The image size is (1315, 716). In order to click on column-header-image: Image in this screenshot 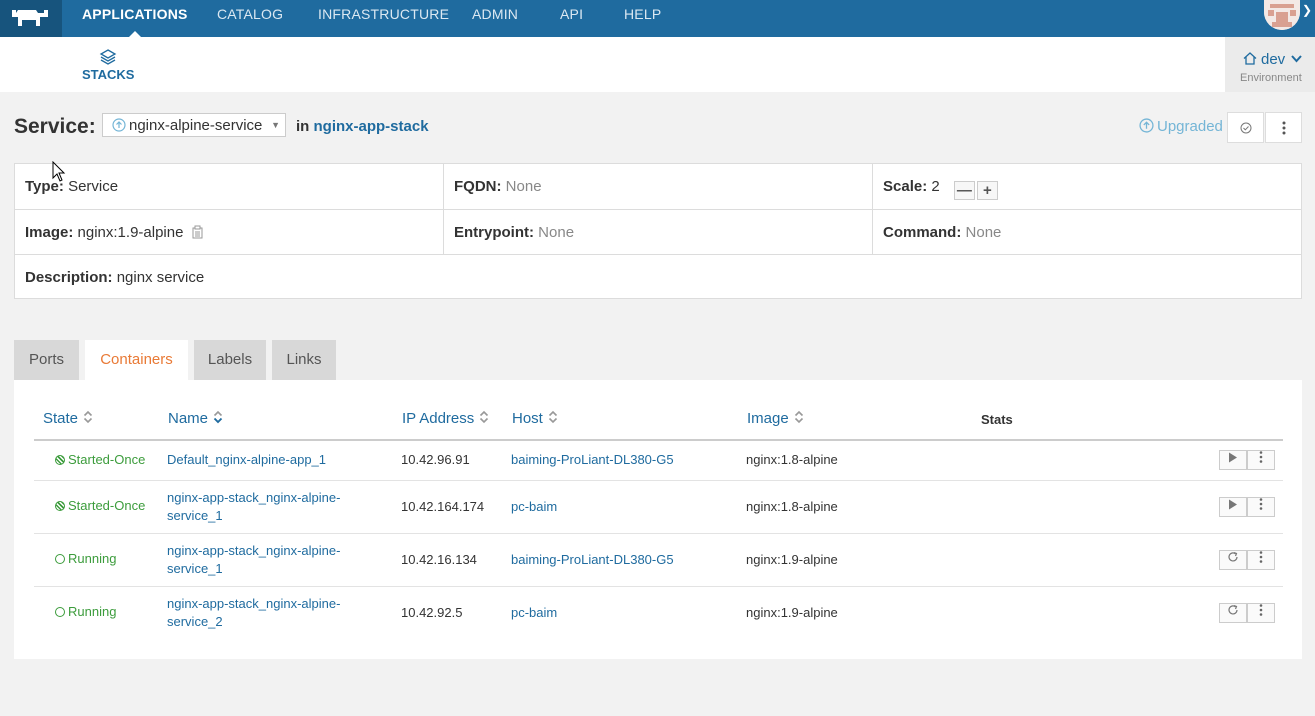, I will do `click(775, 419)`.